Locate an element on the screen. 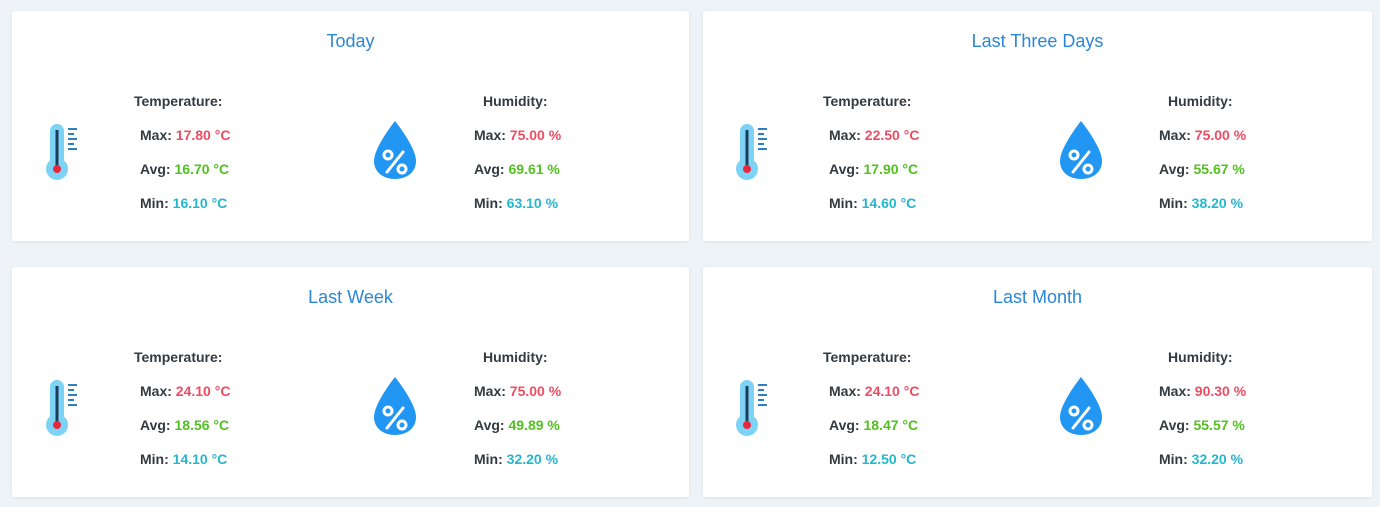  card-title: Last Week is located at coordinates (350, 297).